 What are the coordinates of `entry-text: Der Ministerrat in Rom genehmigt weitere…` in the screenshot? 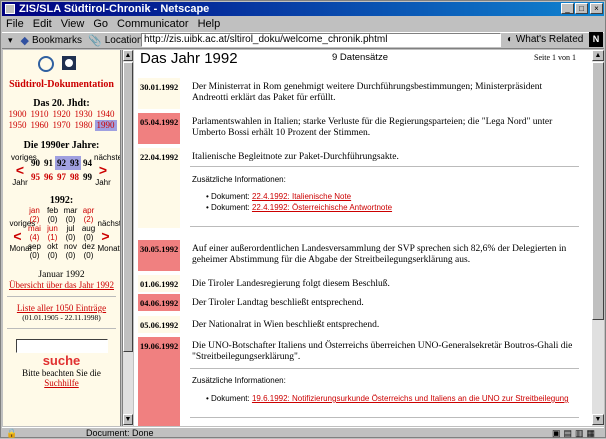 It's located at (367, 92).